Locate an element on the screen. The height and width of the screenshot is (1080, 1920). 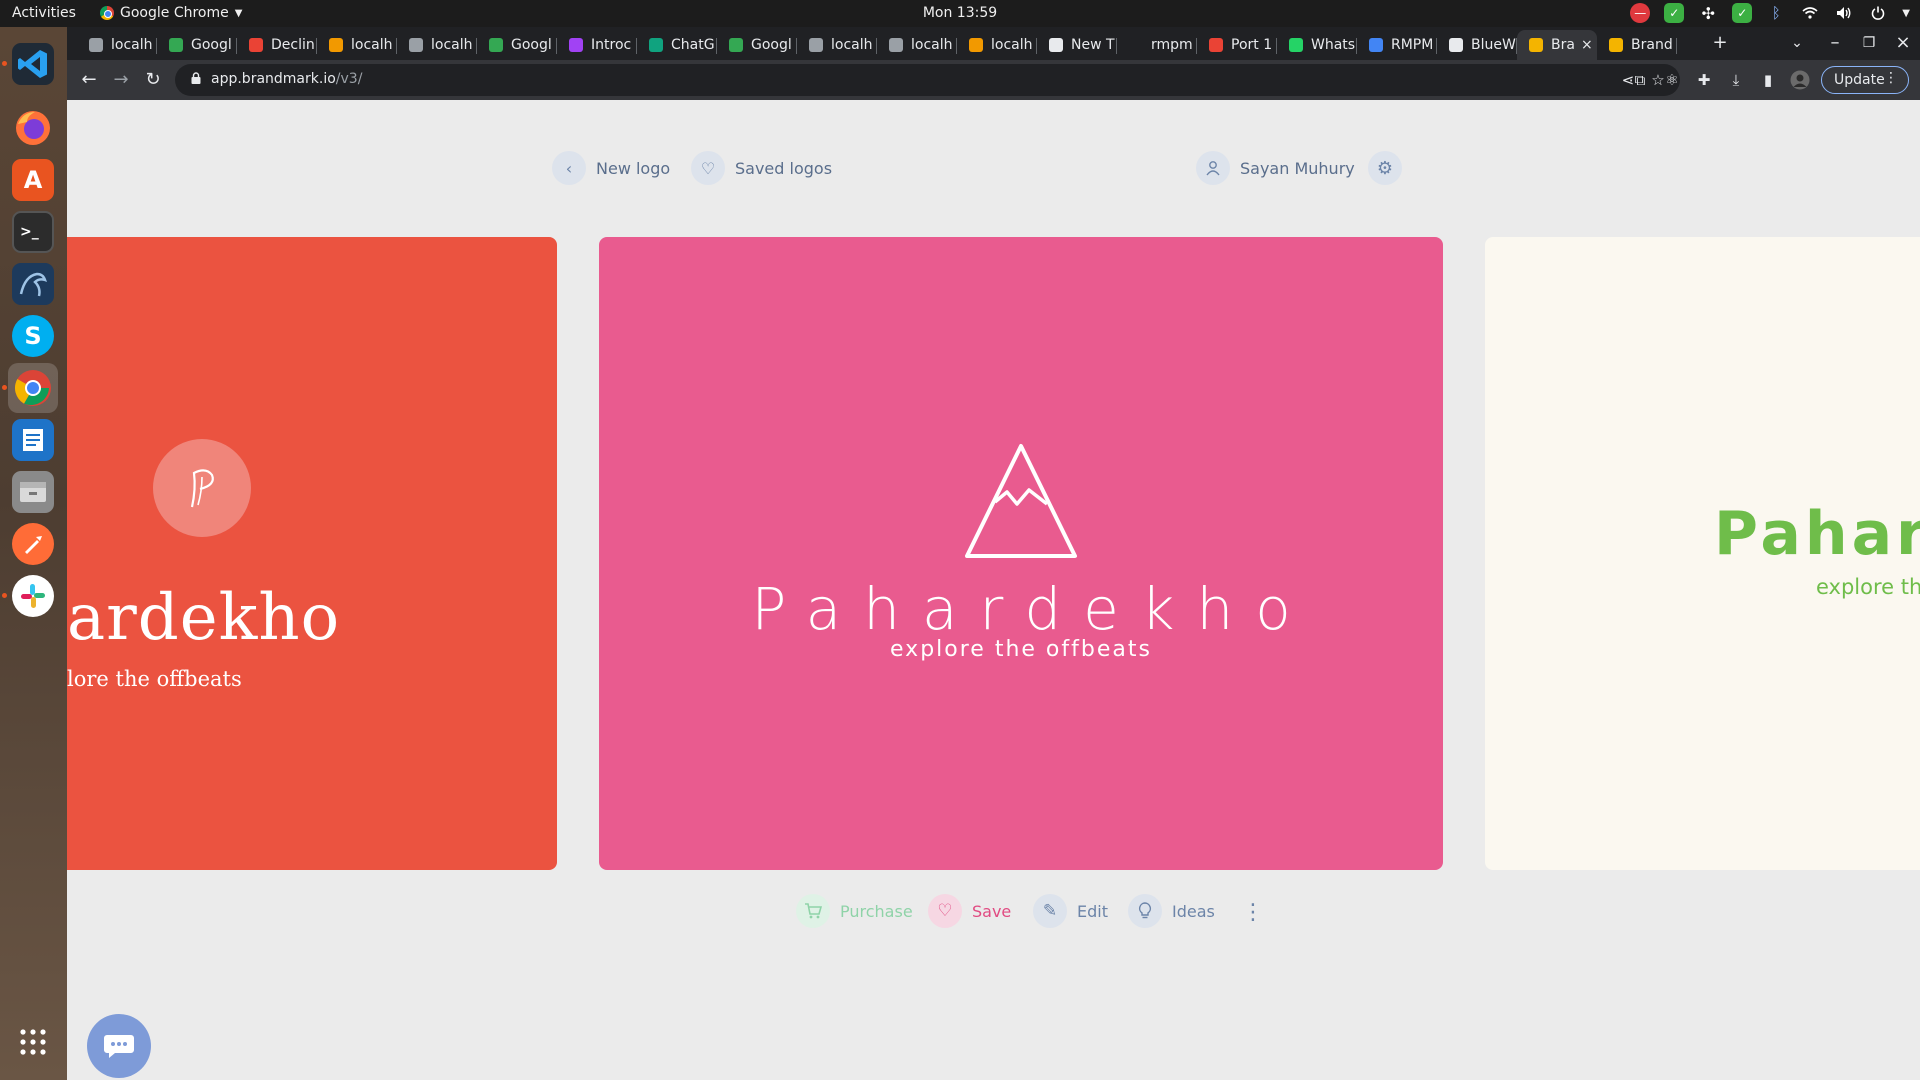
browser-tab: Bra × is located at coordinates (1557, 45).